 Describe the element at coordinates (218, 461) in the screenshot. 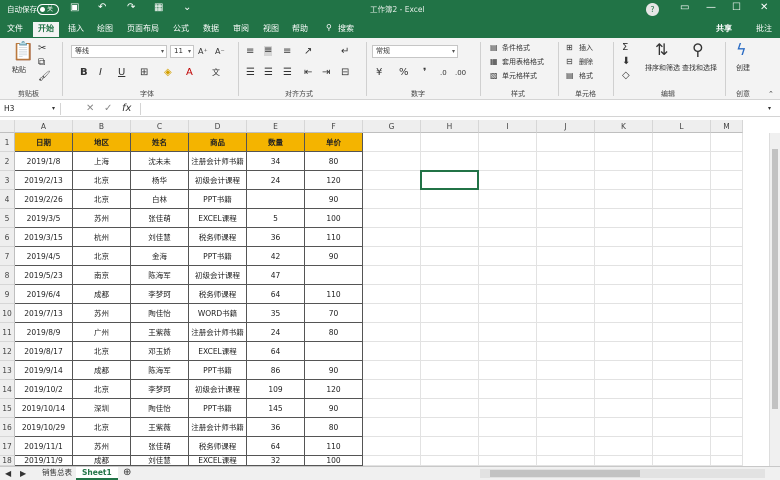

I see `table-cell: EXCEL课程` at that location.